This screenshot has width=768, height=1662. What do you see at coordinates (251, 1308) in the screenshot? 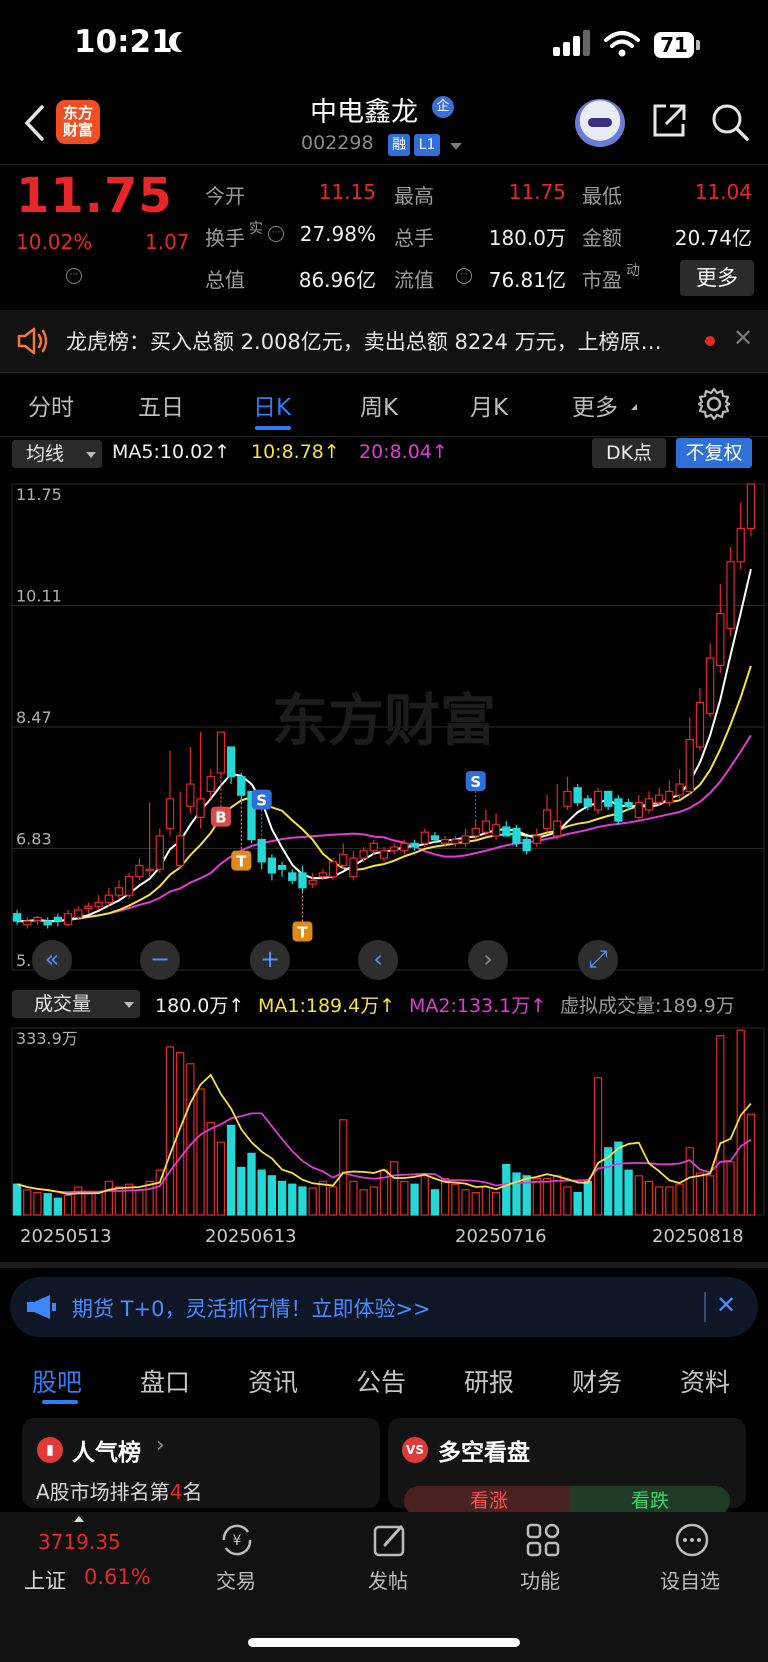
I see `promo-text: 期货 T+0，灵活抓行情！立即体验>>` at bounding box center [251, 1308].